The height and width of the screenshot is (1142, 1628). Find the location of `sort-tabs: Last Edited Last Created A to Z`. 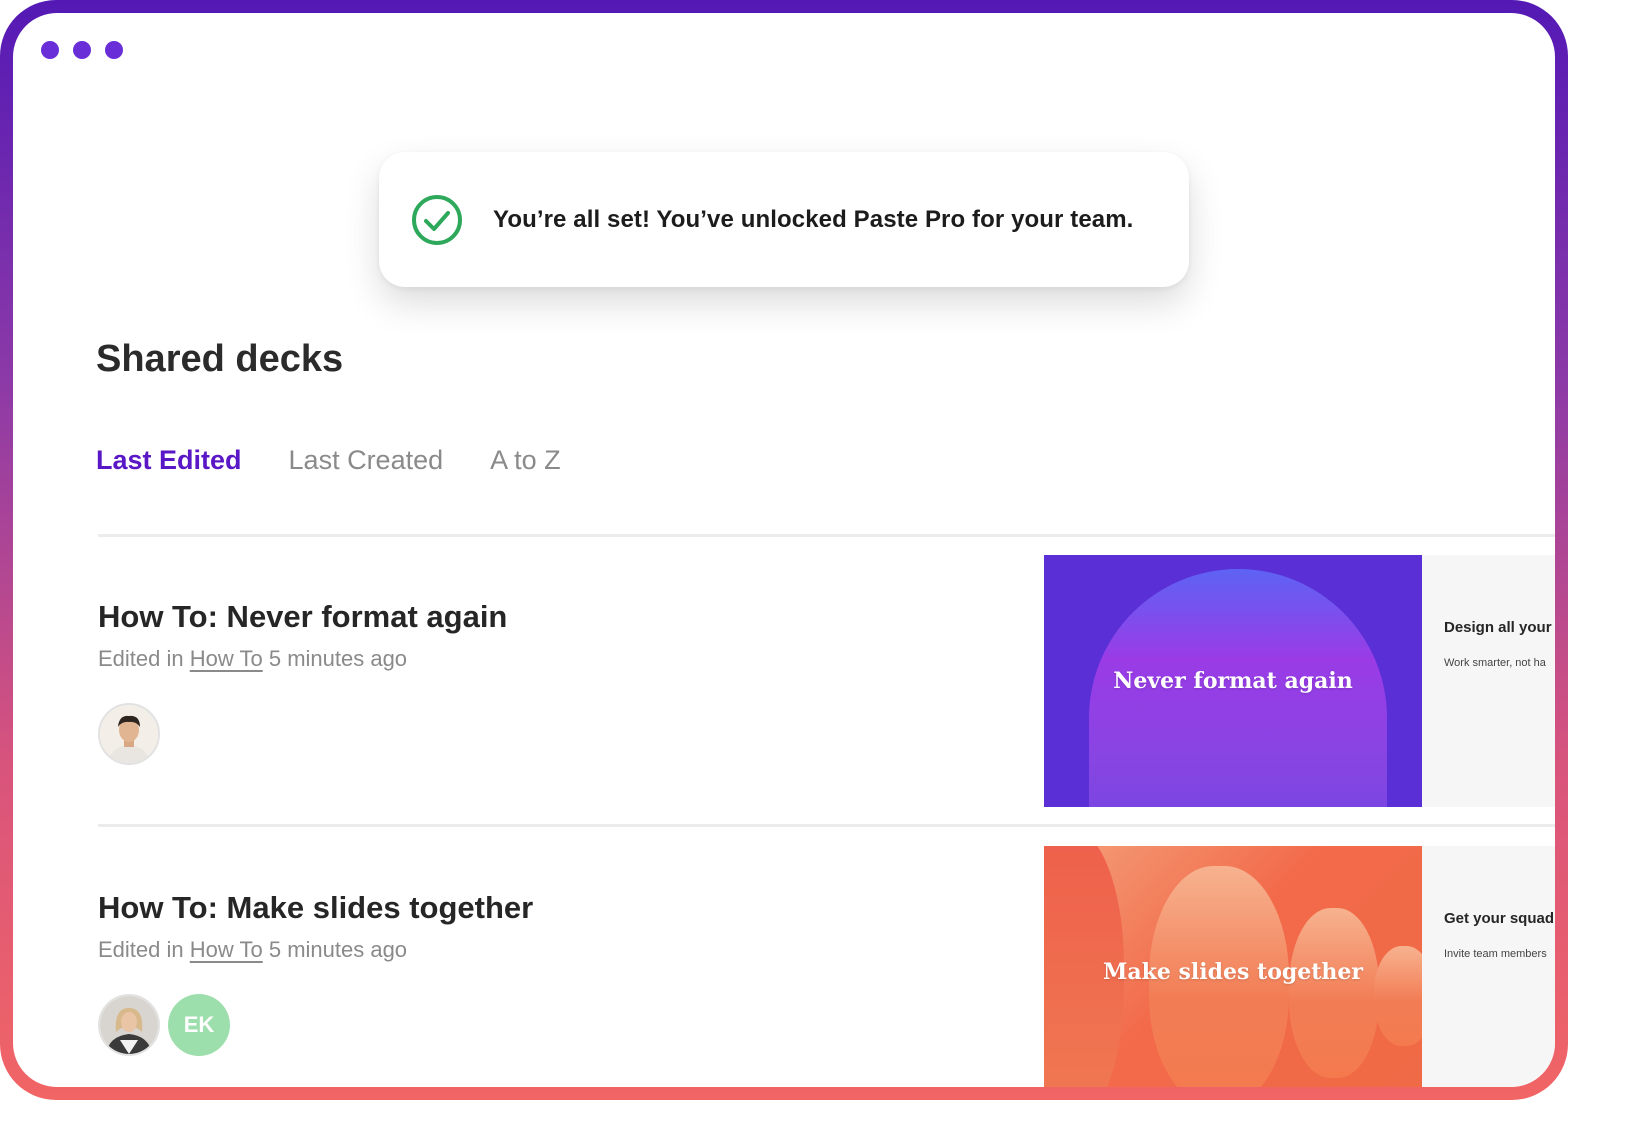

sort-tabs: Last Edited Last Created A to Z is located at coordinates (352, 460).